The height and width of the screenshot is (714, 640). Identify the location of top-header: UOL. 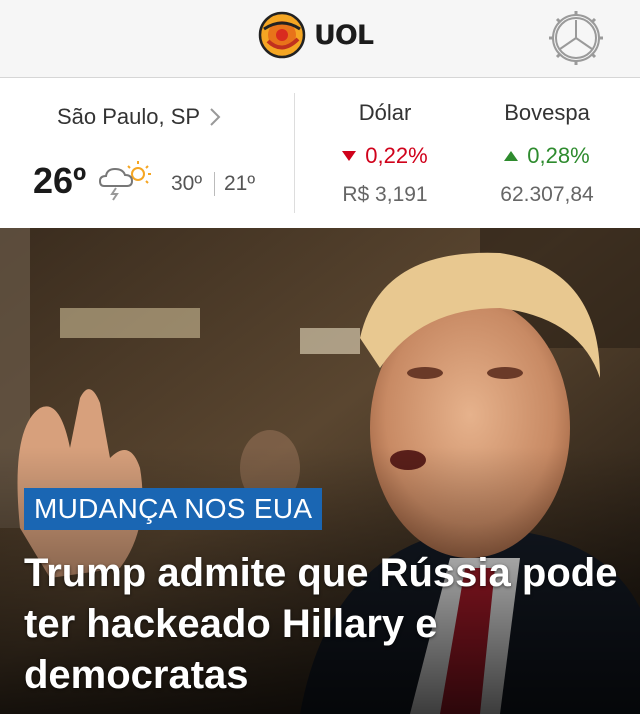
(320, 39).